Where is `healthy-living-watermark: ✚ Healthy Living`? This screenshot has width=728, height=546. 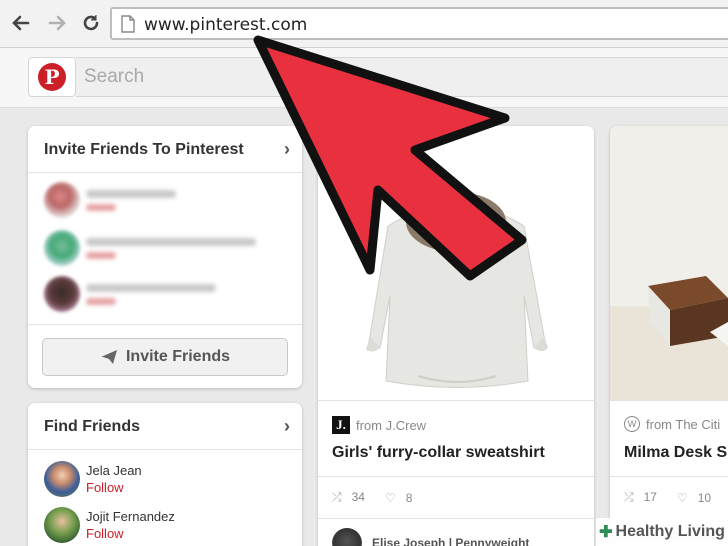
healthy-living-watermark: ✚ Healthy Living is located at coordinates (662, 532).